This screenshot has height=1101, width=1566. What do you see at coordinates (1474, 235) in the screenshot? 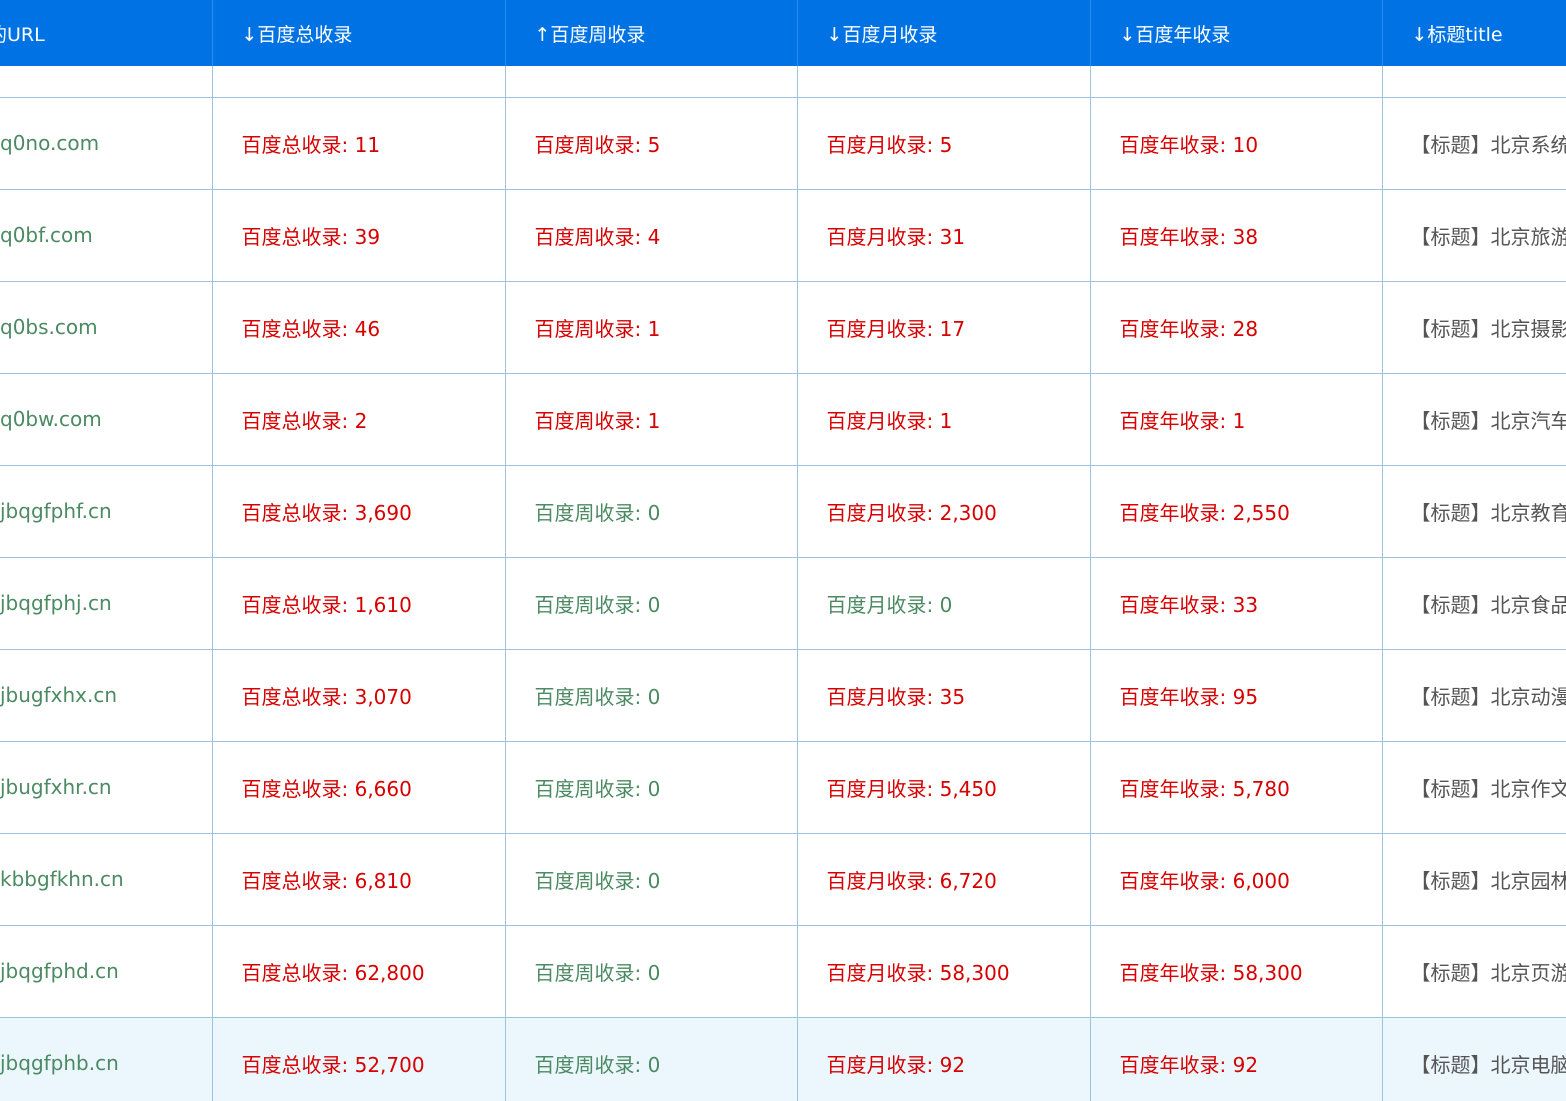
I see `cell-title: 【标题】北京旅游` at bounding box center [1474, 235].